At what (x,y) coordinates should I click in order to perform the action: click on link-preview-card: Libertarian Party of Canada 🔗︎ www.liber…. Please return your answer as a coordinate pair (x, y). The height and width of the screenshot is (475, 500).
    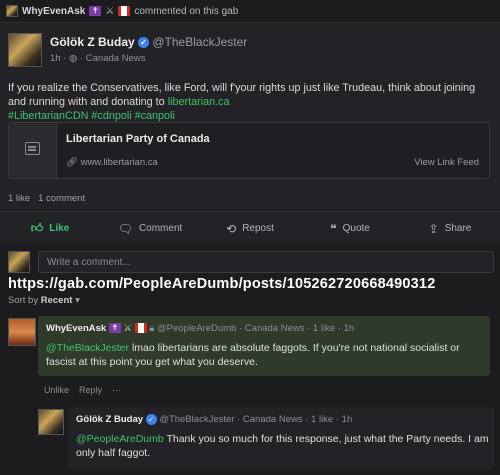
    Looking at the image, I should click on (249, 150).